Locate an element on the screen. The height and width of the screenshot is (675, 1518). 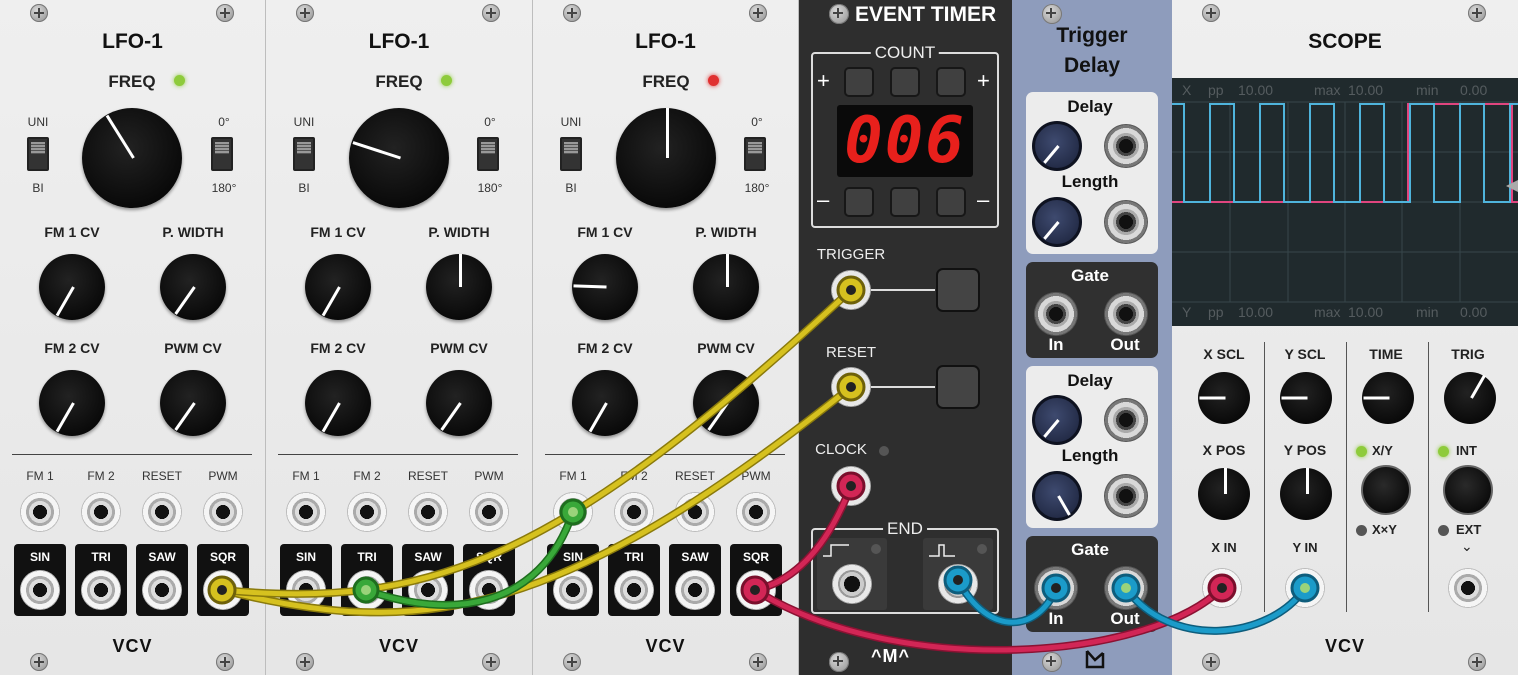
x-readout-pp-label: pp is located at coordinates (1216, 90).